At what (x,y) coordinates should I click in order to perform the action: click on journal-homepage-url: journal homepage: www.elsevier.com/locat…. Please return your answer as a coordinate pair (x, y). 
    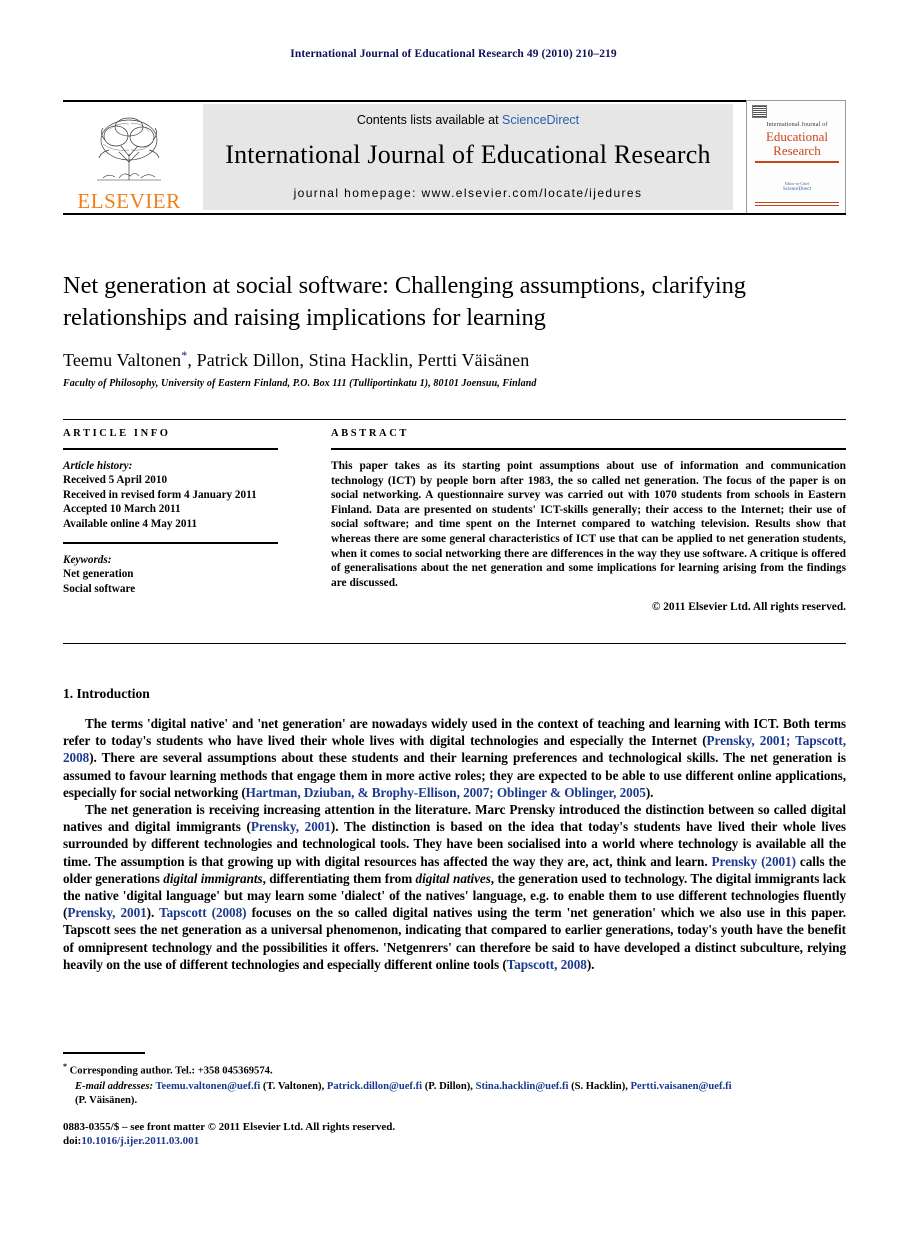
    Looking at the image, I should click on (468, 193).